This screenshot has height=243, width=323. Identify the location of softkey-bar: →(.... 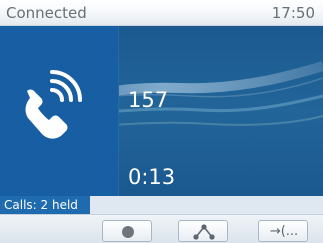
(161, 228).